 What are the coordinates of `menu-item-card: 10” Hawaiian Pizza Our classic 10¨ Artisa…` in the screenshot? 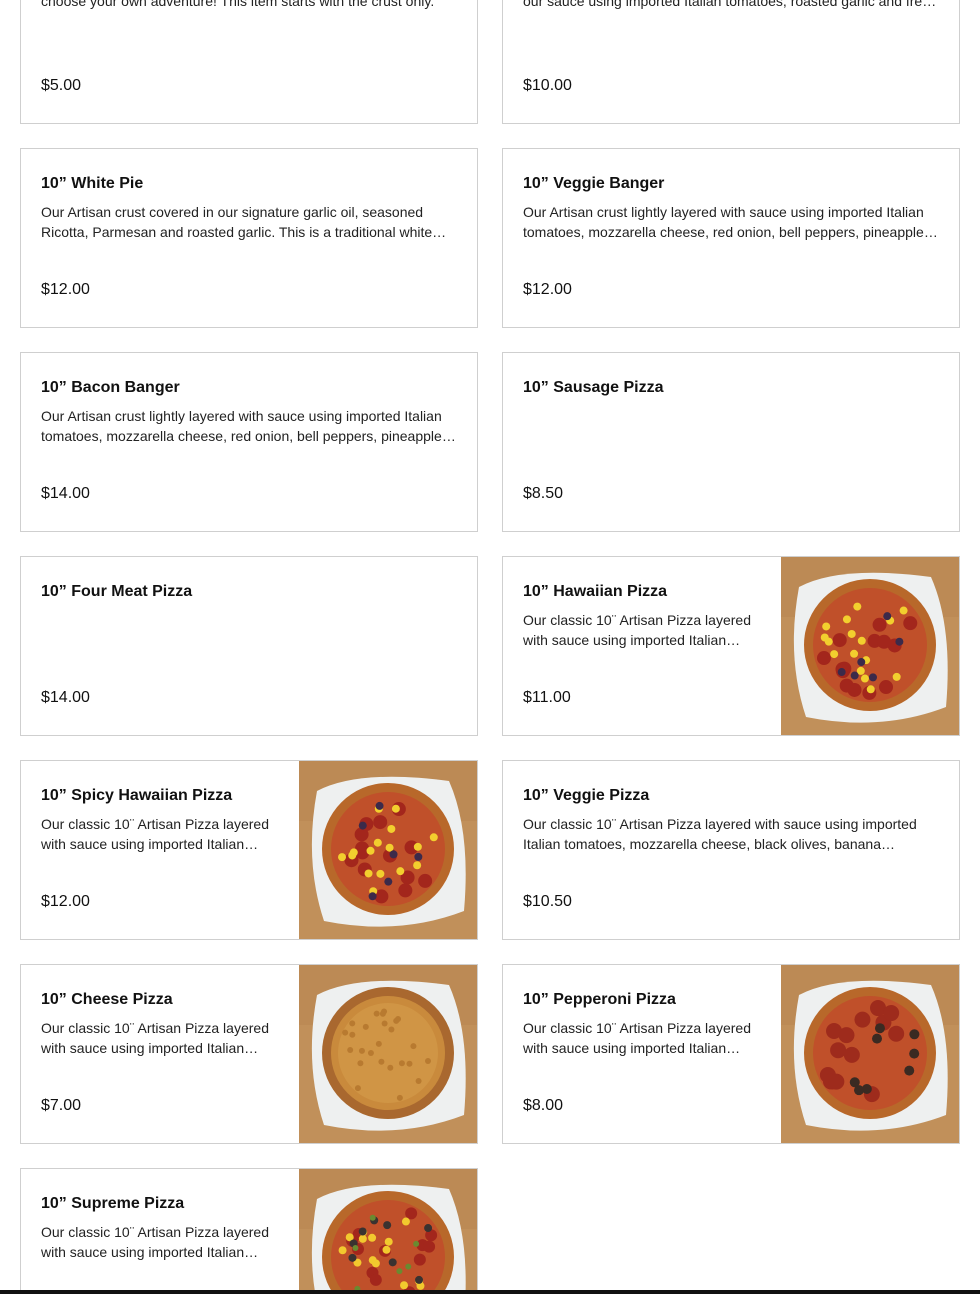 It's located at (731, 646).